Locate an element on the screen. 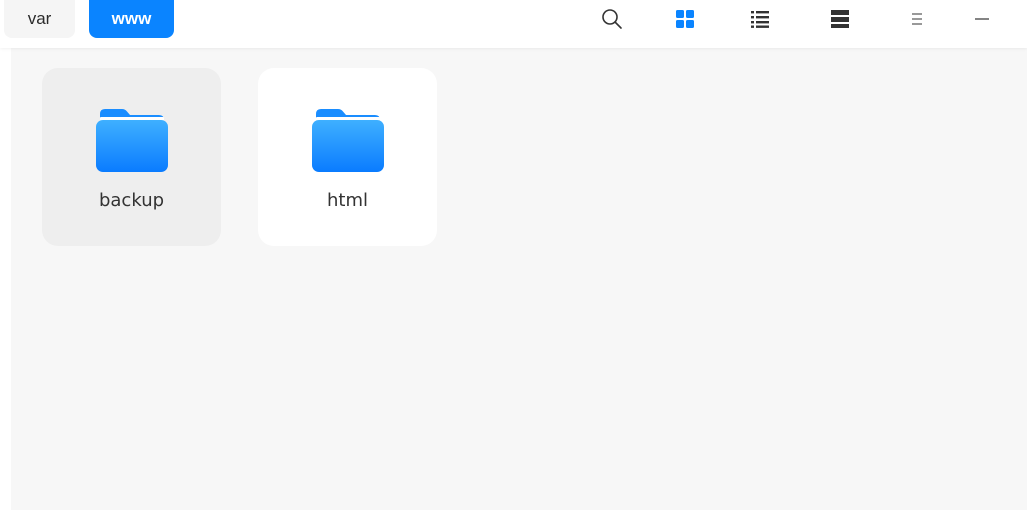 The image size is (1027, 510). search-button is located at coordinates (612, 19).